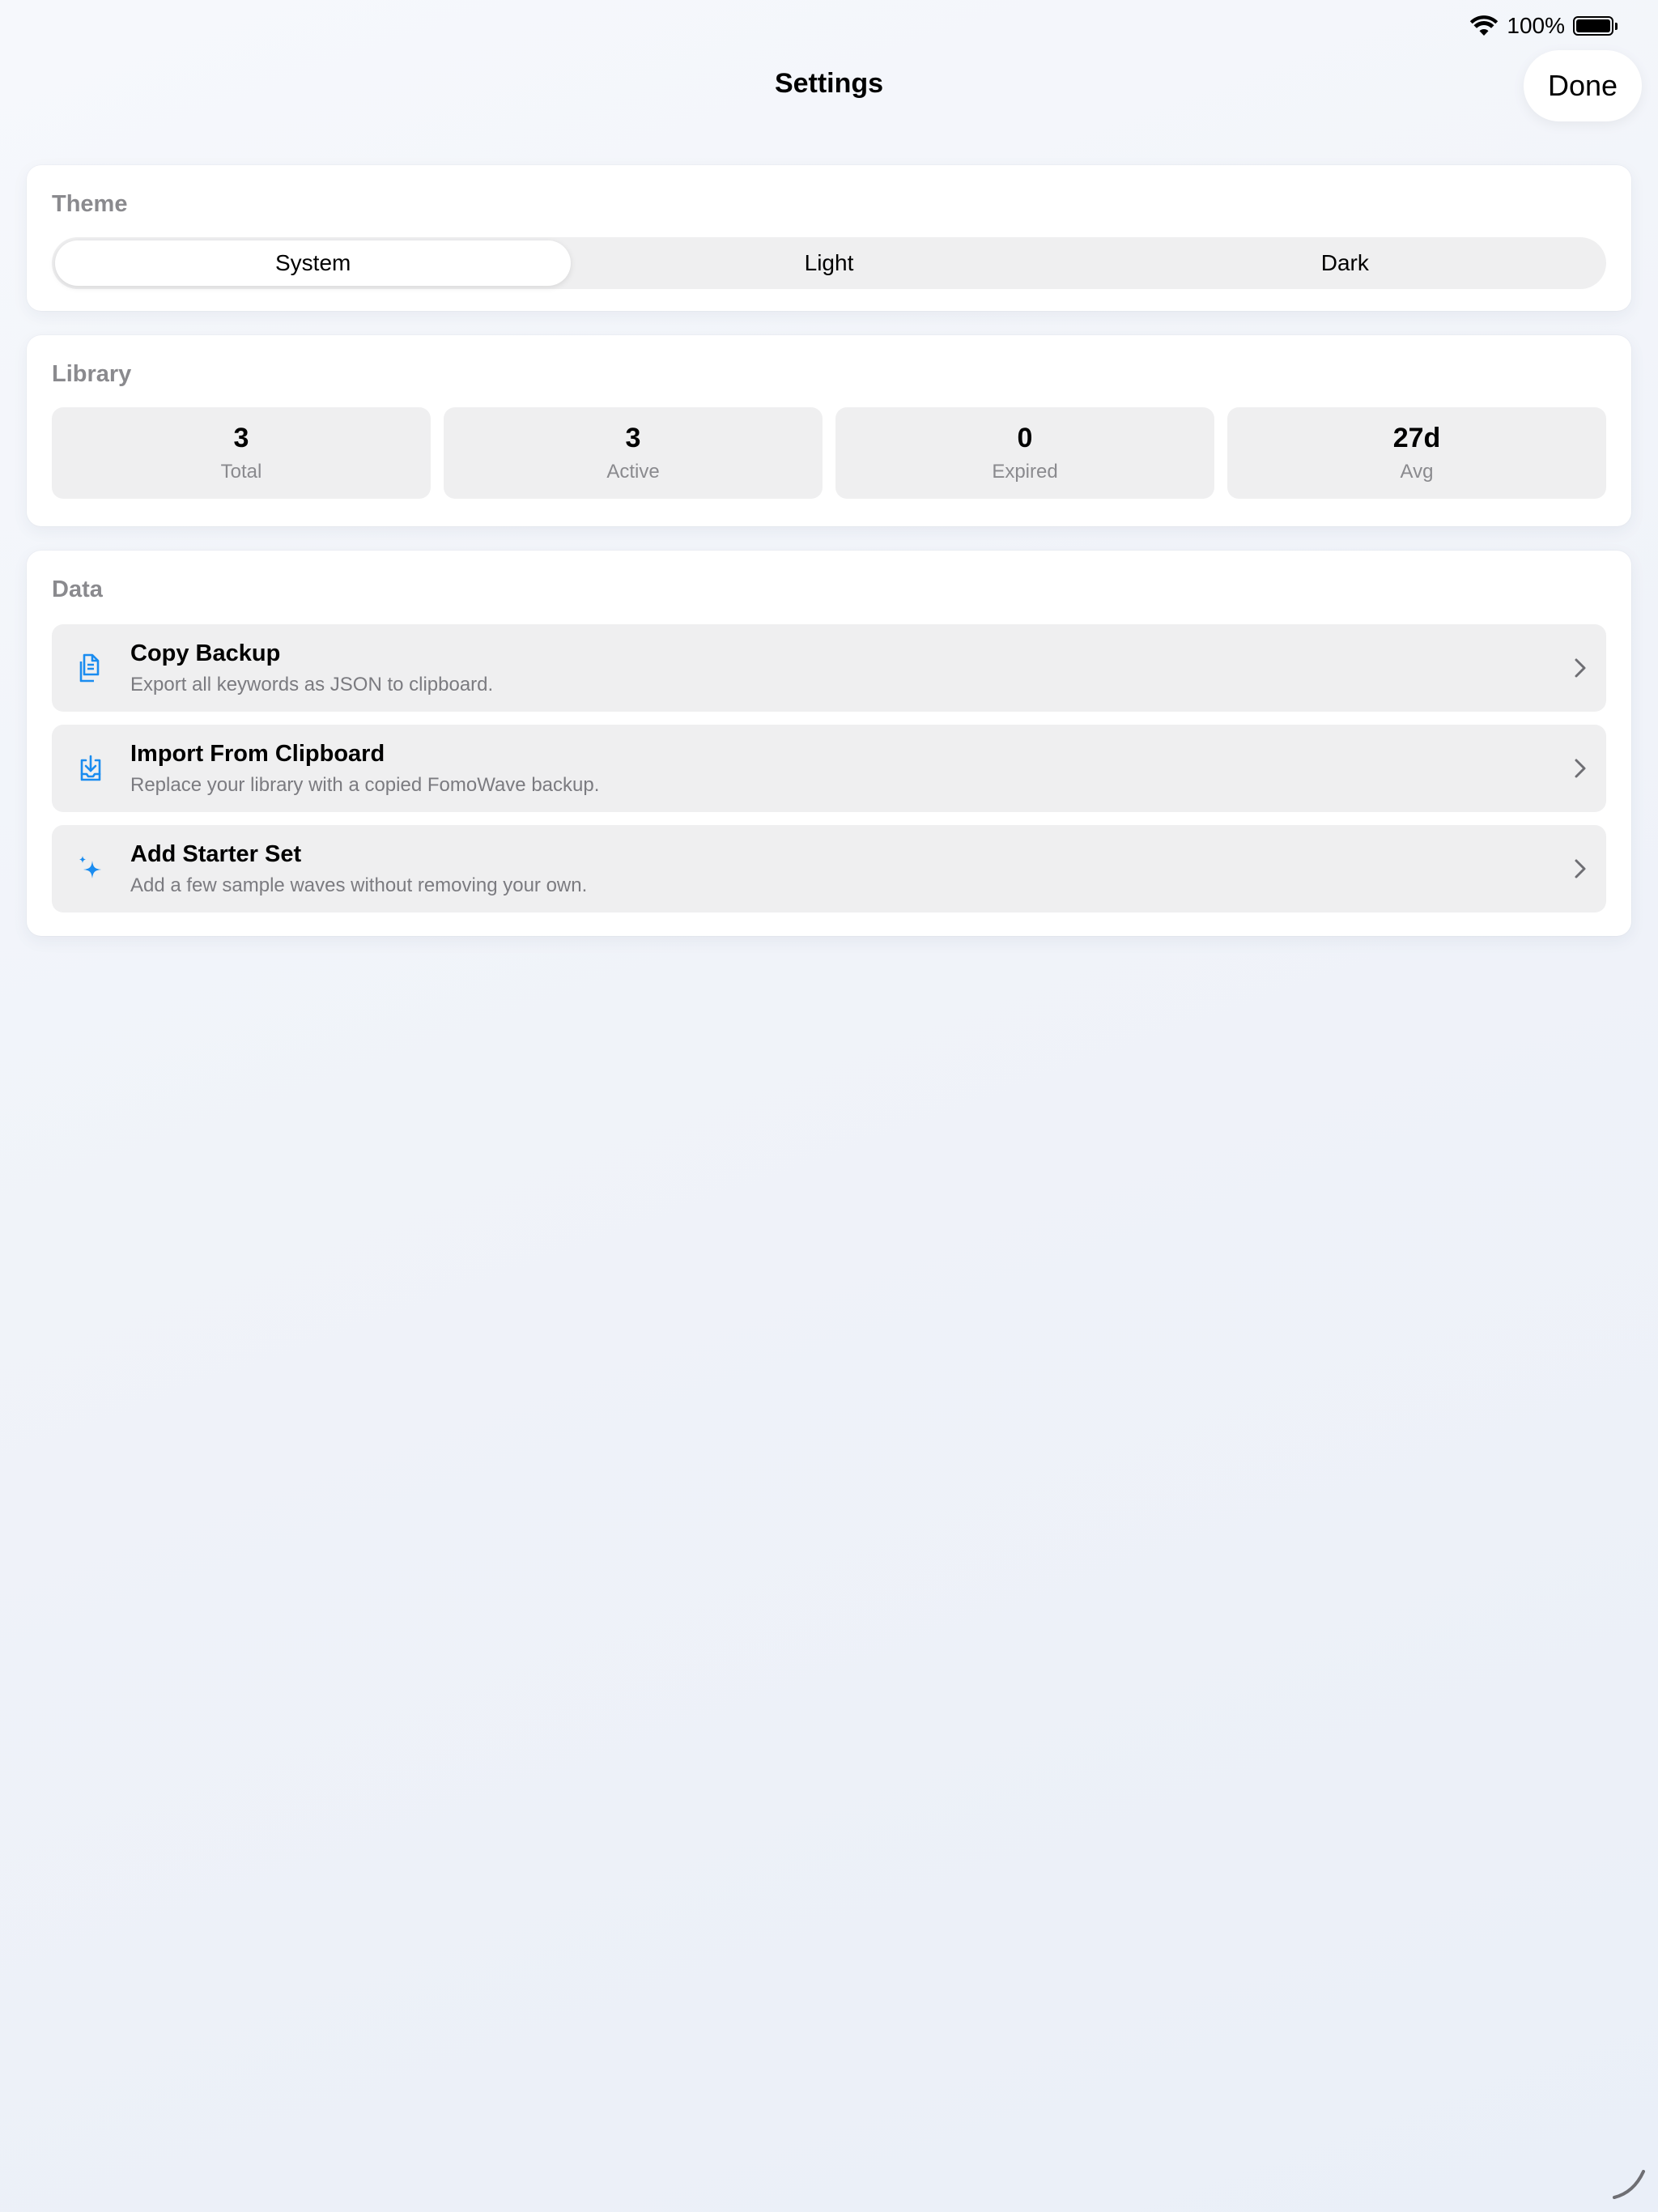 The width and height of the screenshot is (1658, 2212). Describe the element at coordinates (1416, 438) in the screenshot. I see `stat-value: 27d` at that location.